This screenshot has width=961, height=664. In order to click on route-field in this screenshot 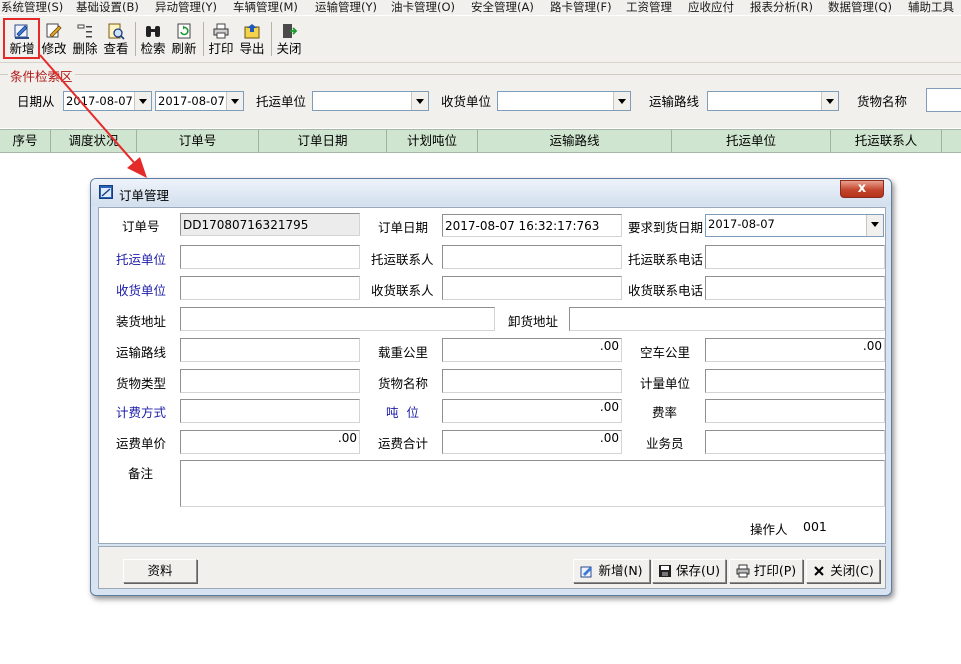, I will do `click(270, 350)`.